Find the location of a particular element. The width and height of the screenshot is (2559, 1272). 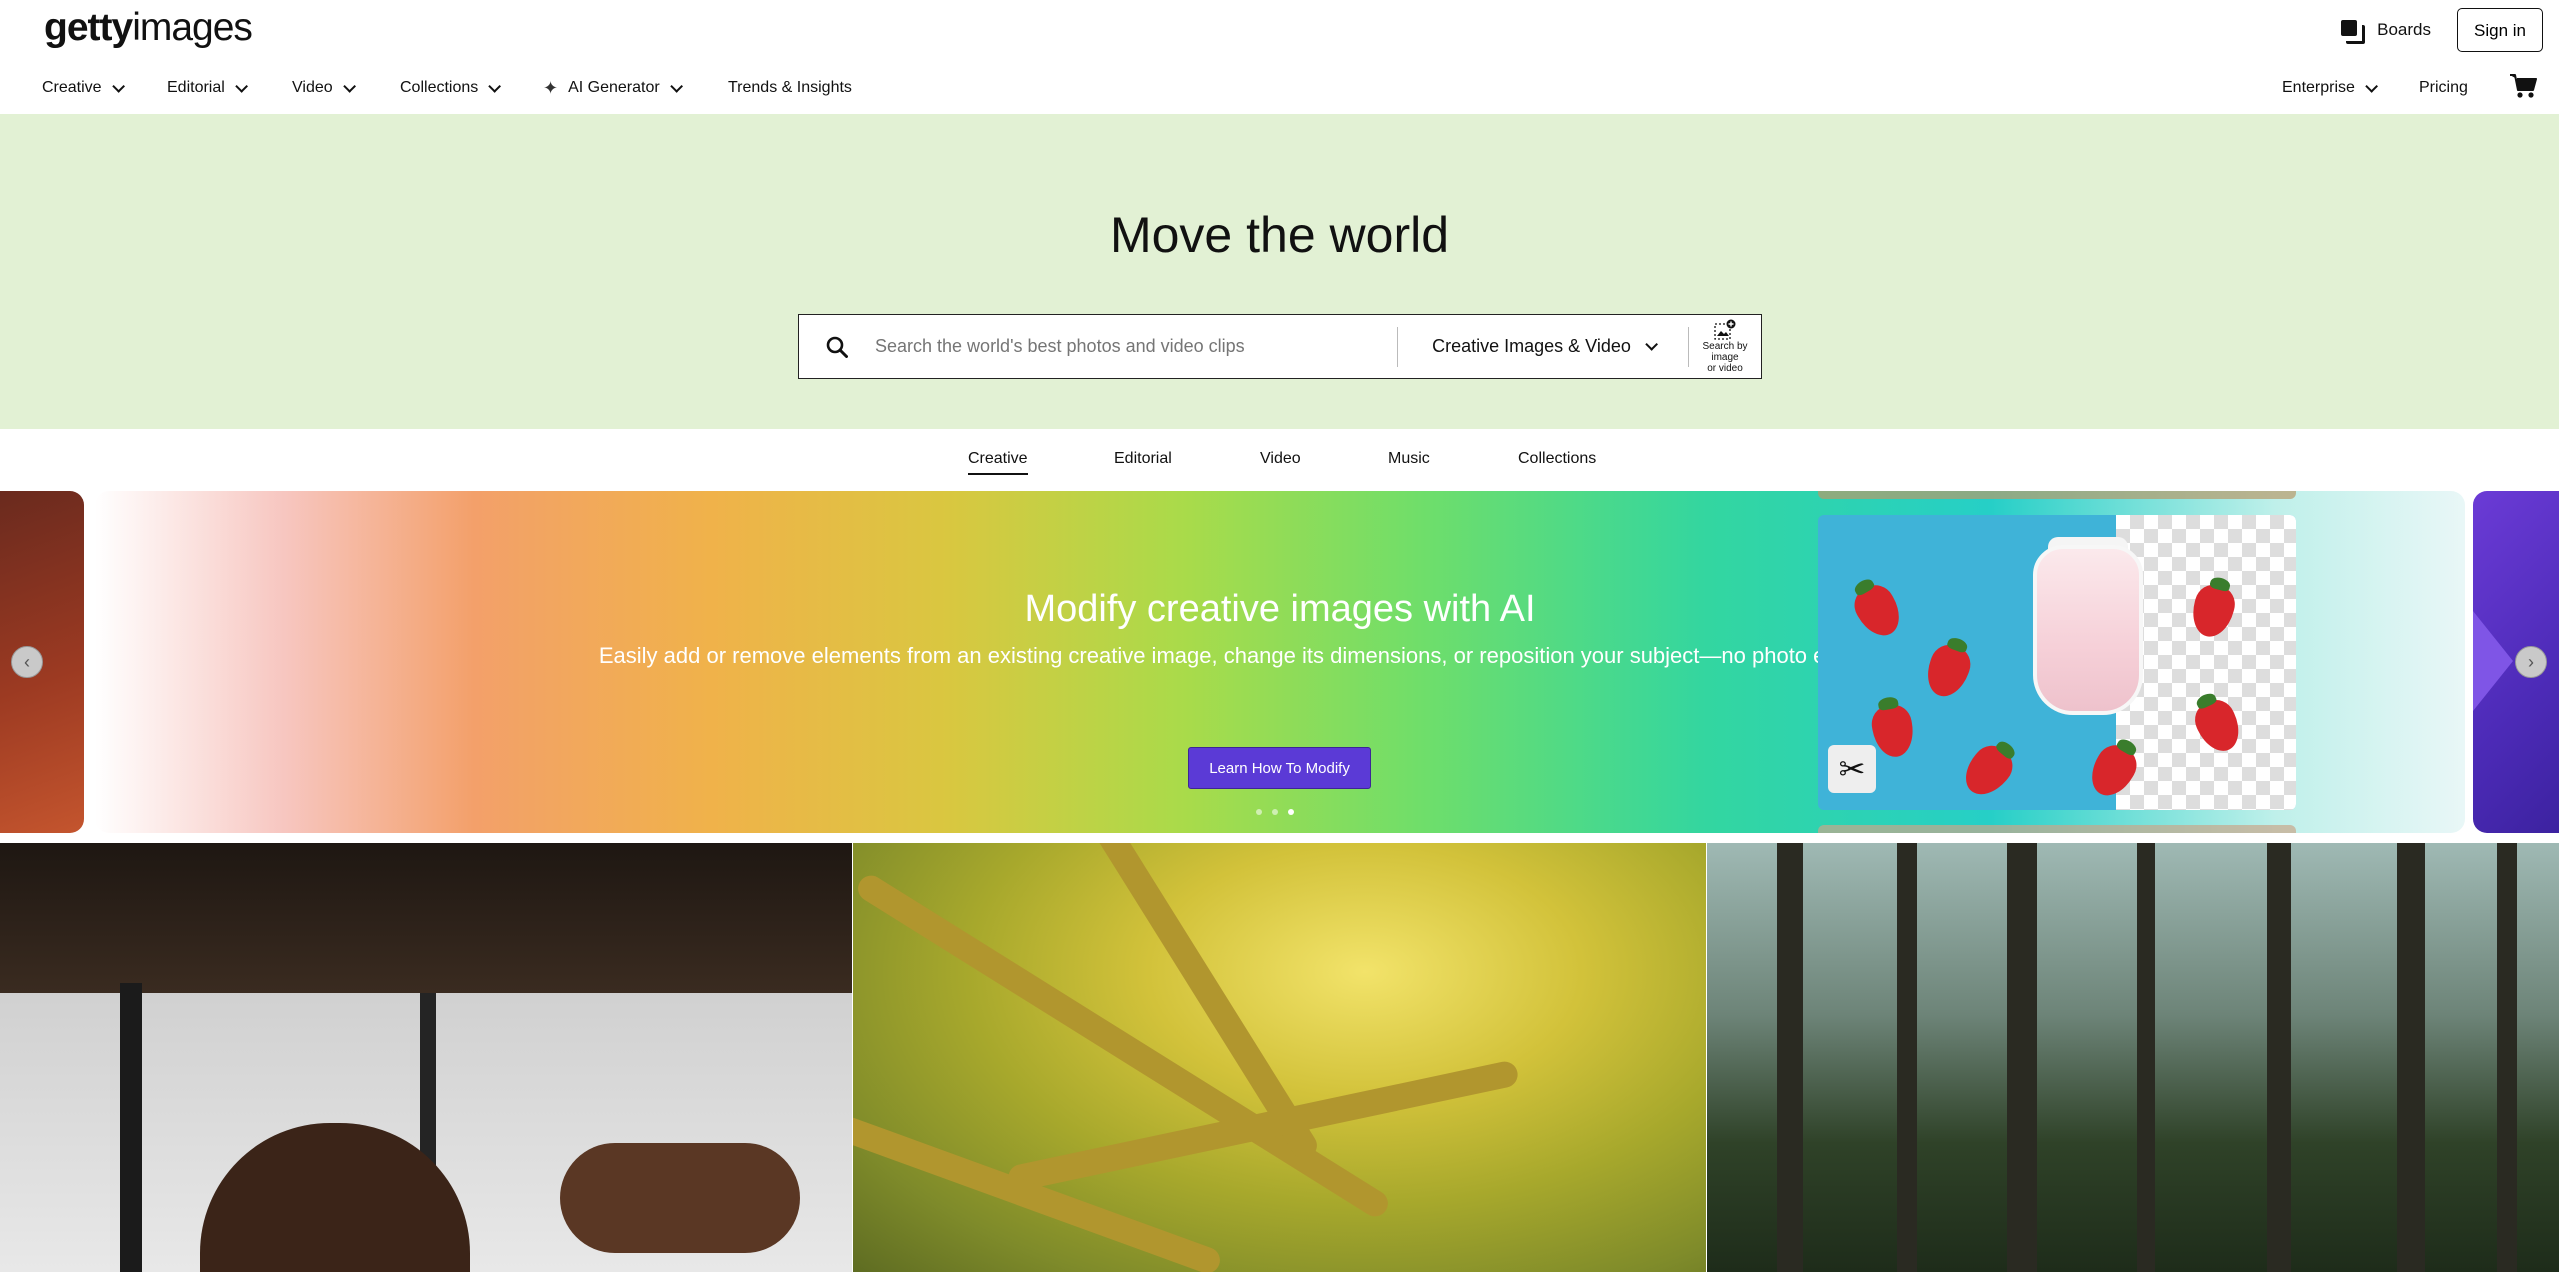

chevron-left-icon: ‹ is located at coordinates (27, 661).